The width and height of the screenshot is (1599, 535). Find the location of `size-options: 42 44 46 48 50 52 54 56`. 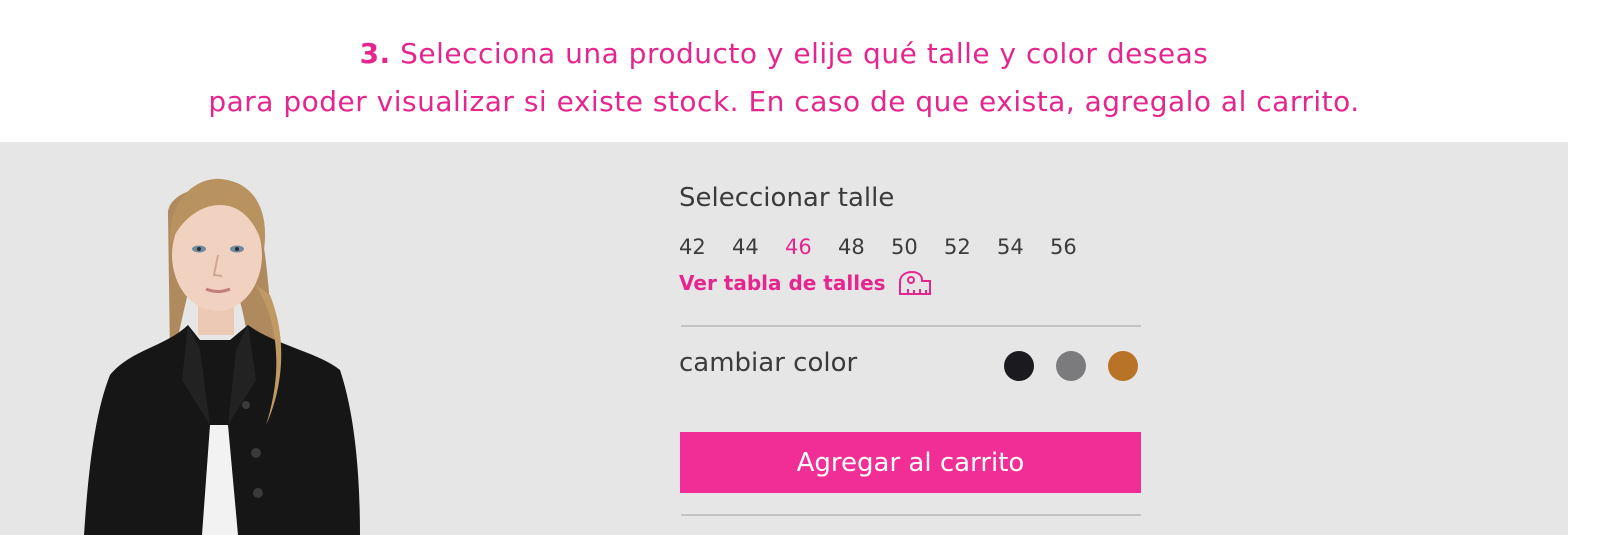

size-options: 42 44 46 48 50 52 54 56 is located at coordinates (891, 247).